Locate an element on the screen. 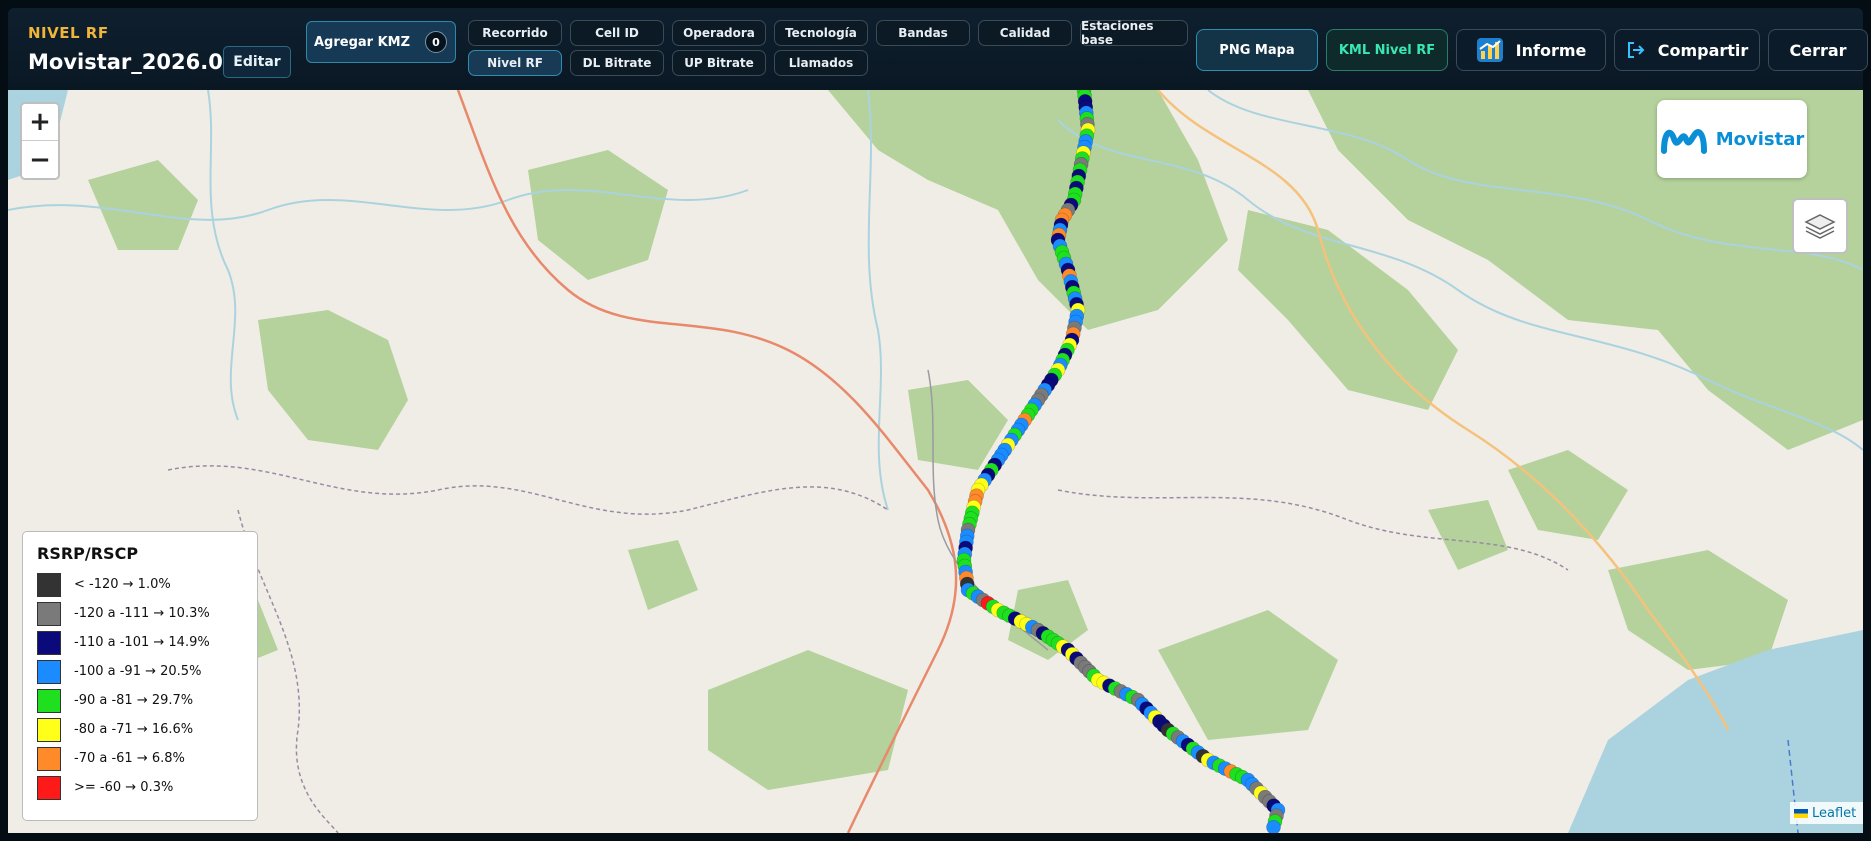  tab-operadora: Operadora is located at coordinates (719, 33).